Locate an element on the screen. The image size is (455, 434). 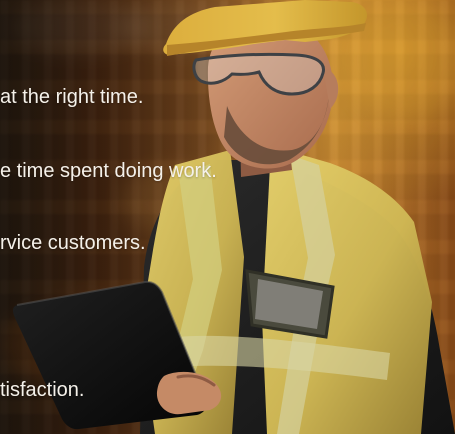
overlay-text-line: at the right time. is located at coordinates (72, 97).